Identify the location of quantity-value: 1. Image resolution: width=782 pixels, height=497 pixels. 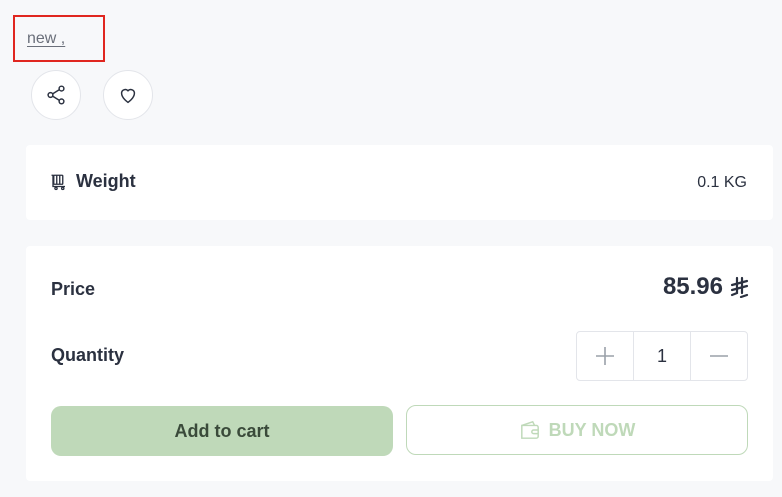
(662, 356).